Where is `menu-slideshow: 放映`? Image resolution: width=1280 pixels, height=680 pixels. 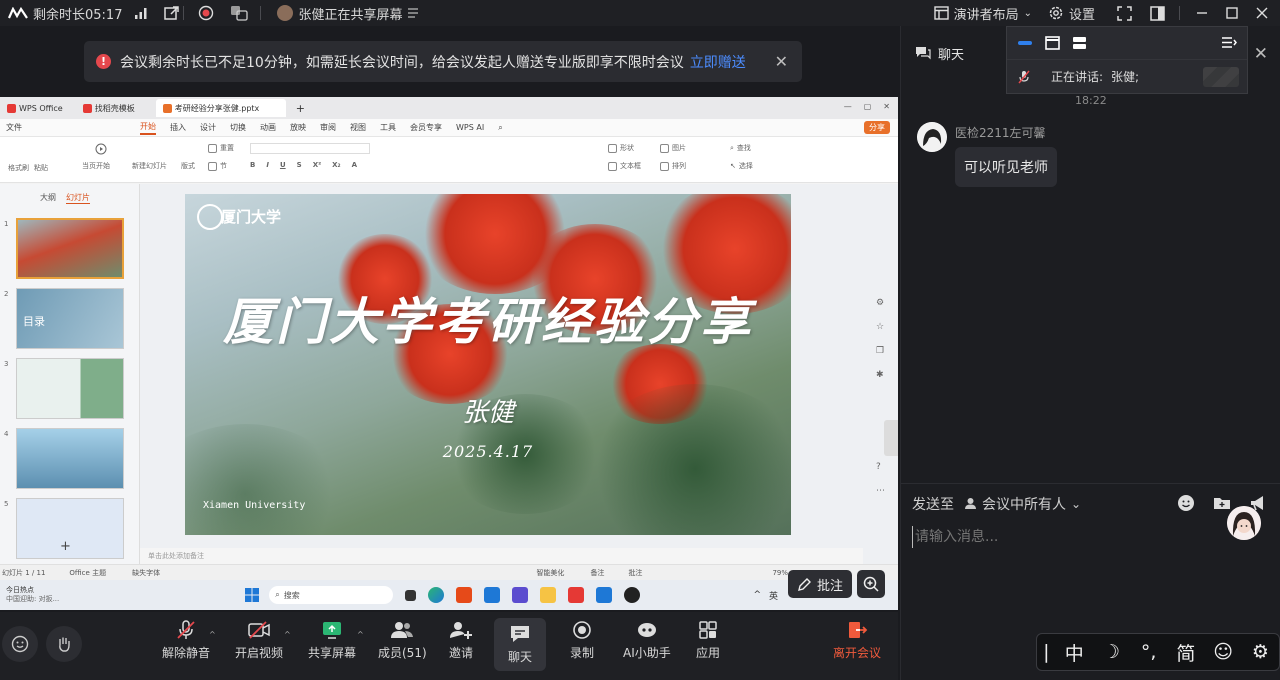 menu-slideshow: 放映 is located at coordinates (298, 127).